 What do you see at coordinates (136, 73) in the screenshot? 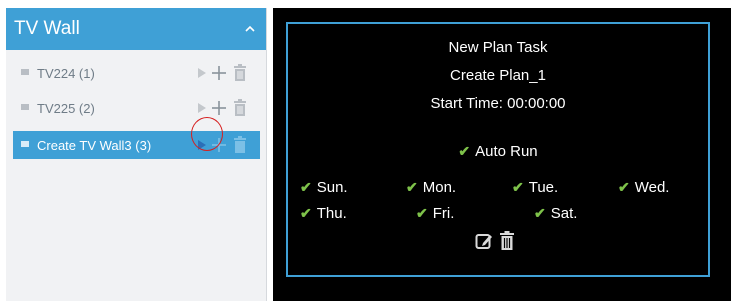
I see `tree-item-tv224: TV224 (1)` at bounding box center [136, 73].